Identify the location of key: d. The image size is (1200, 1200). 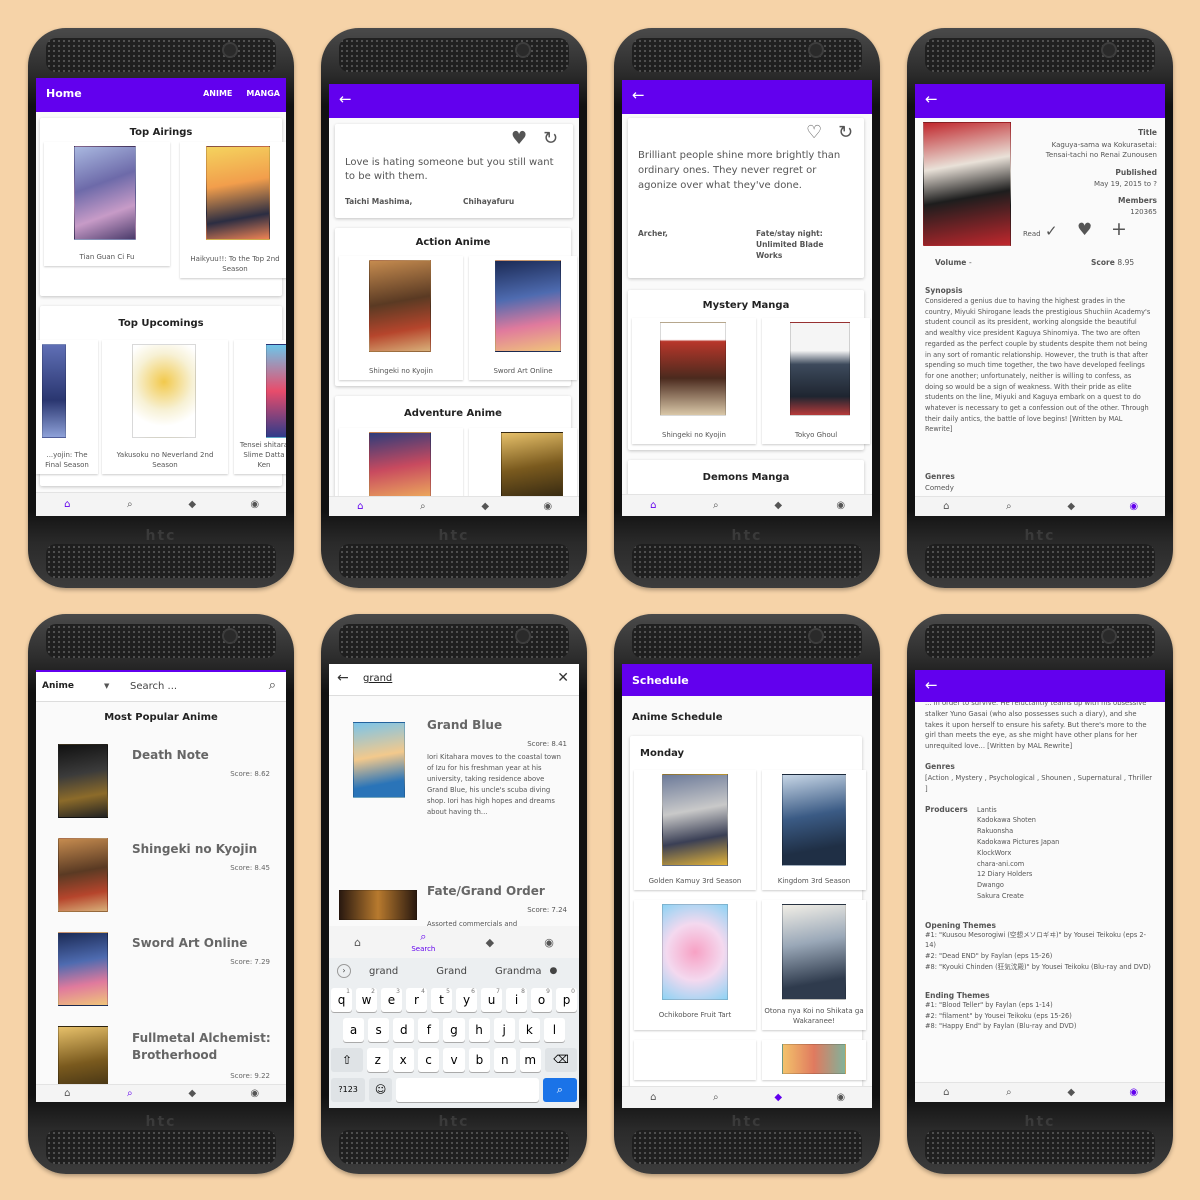
(404, 1030).